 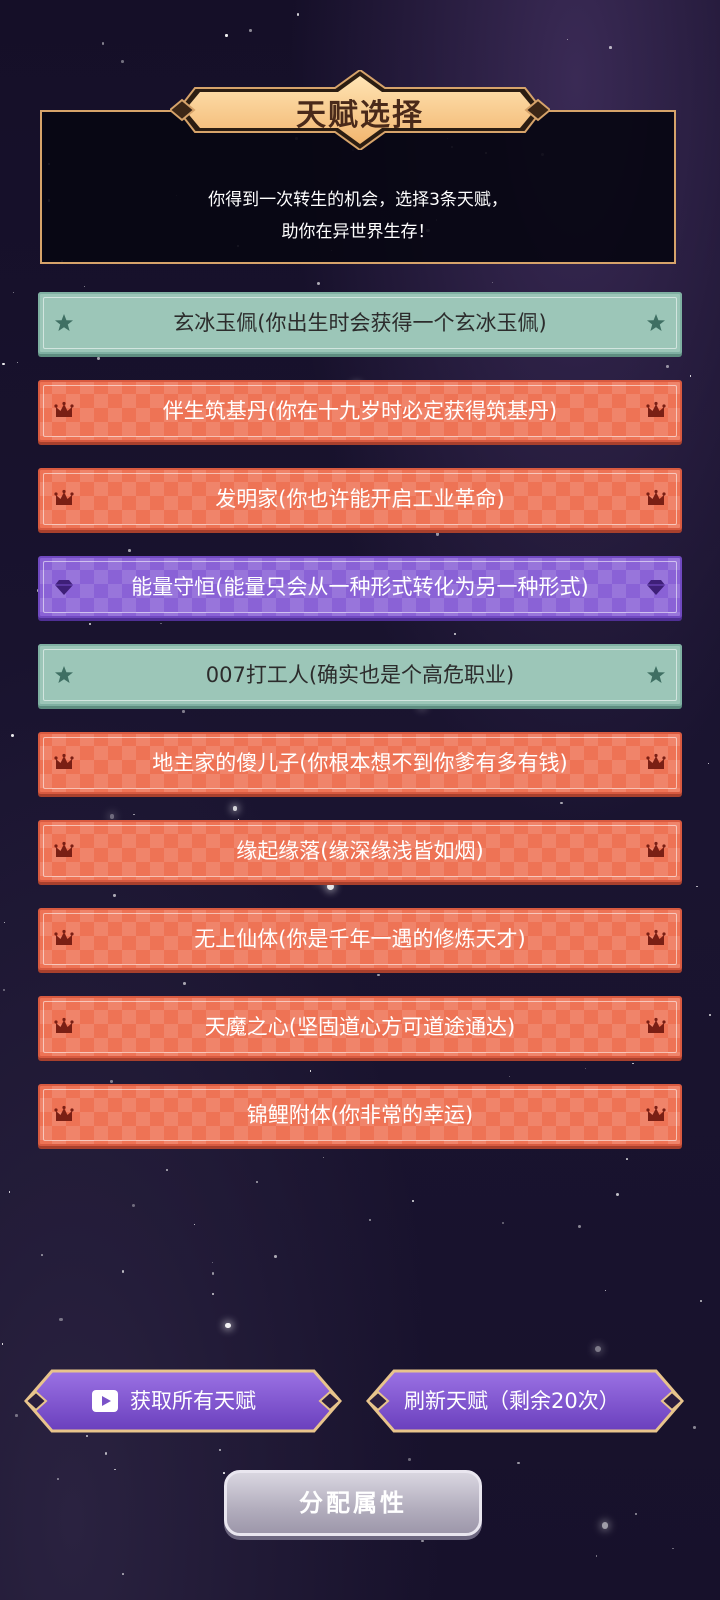 I want to click on page-title: 天赋选择, so click(x=360, y=115).